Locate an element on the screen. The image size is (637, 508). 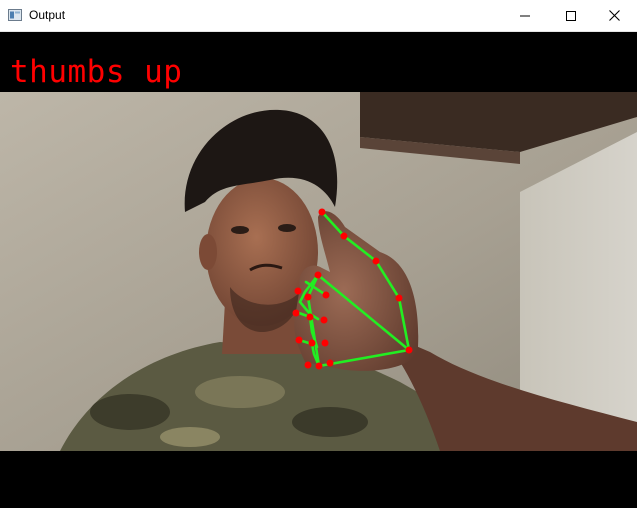
landmark-middle-dip is located at coordinates (310, 317).